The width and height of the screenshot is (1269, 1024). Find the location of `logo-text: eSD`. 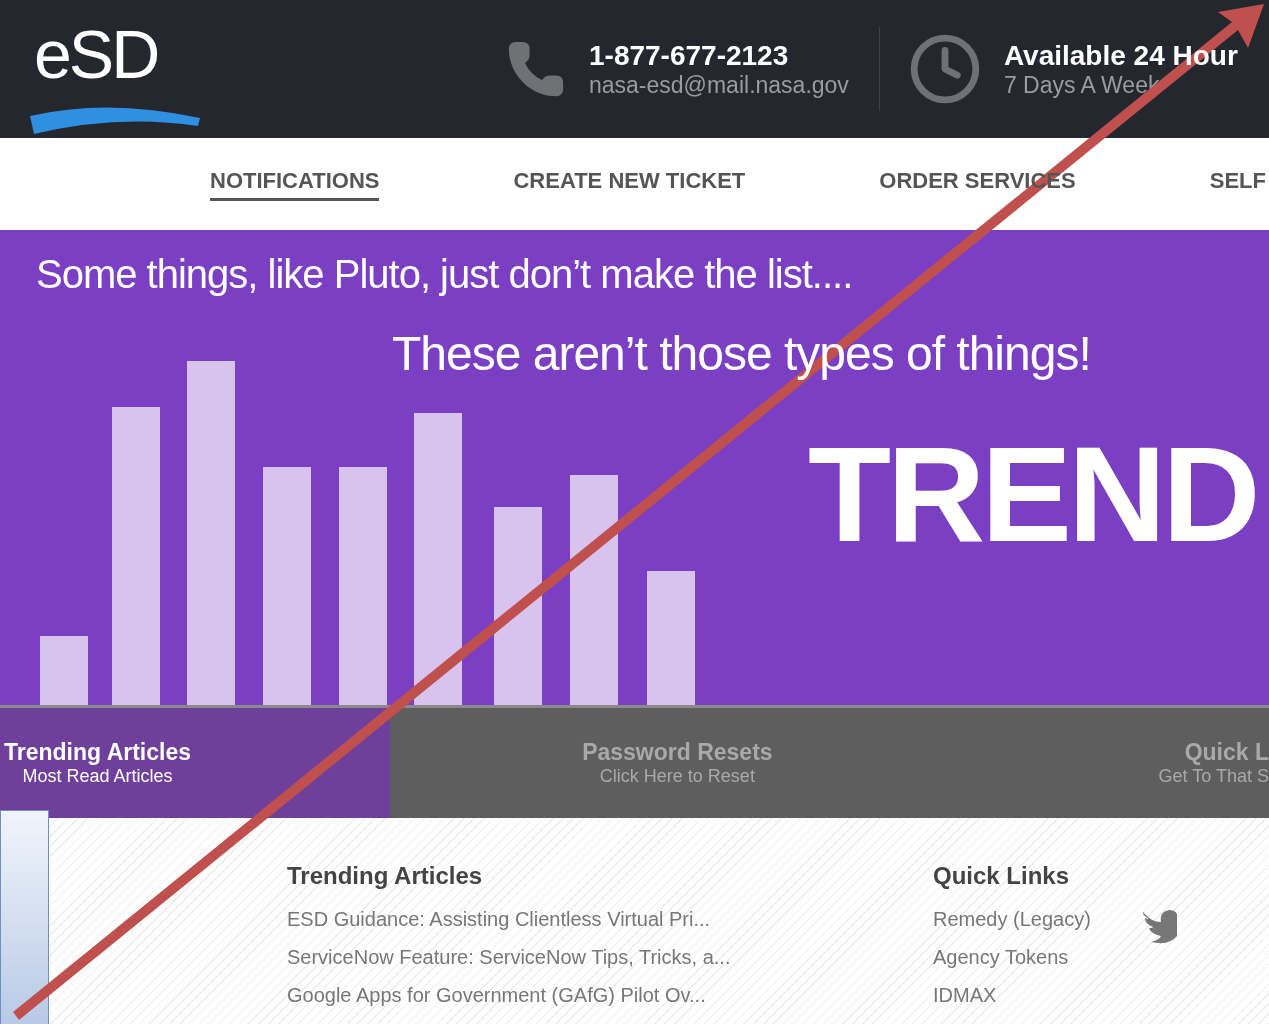

logo-text: eSD is located at coordinates (96, 54).